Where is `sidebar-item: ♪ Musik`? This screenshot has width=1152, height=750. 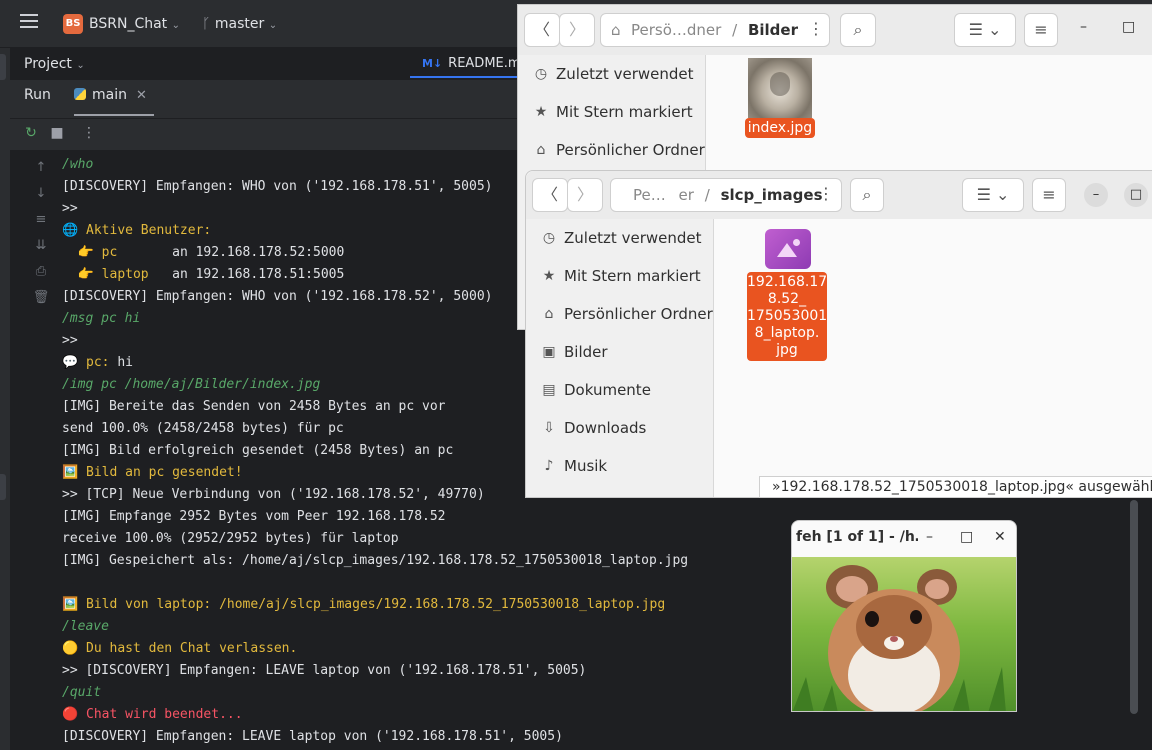
sidebar-item: ♪ Musik is located at coordinates (620, 466).